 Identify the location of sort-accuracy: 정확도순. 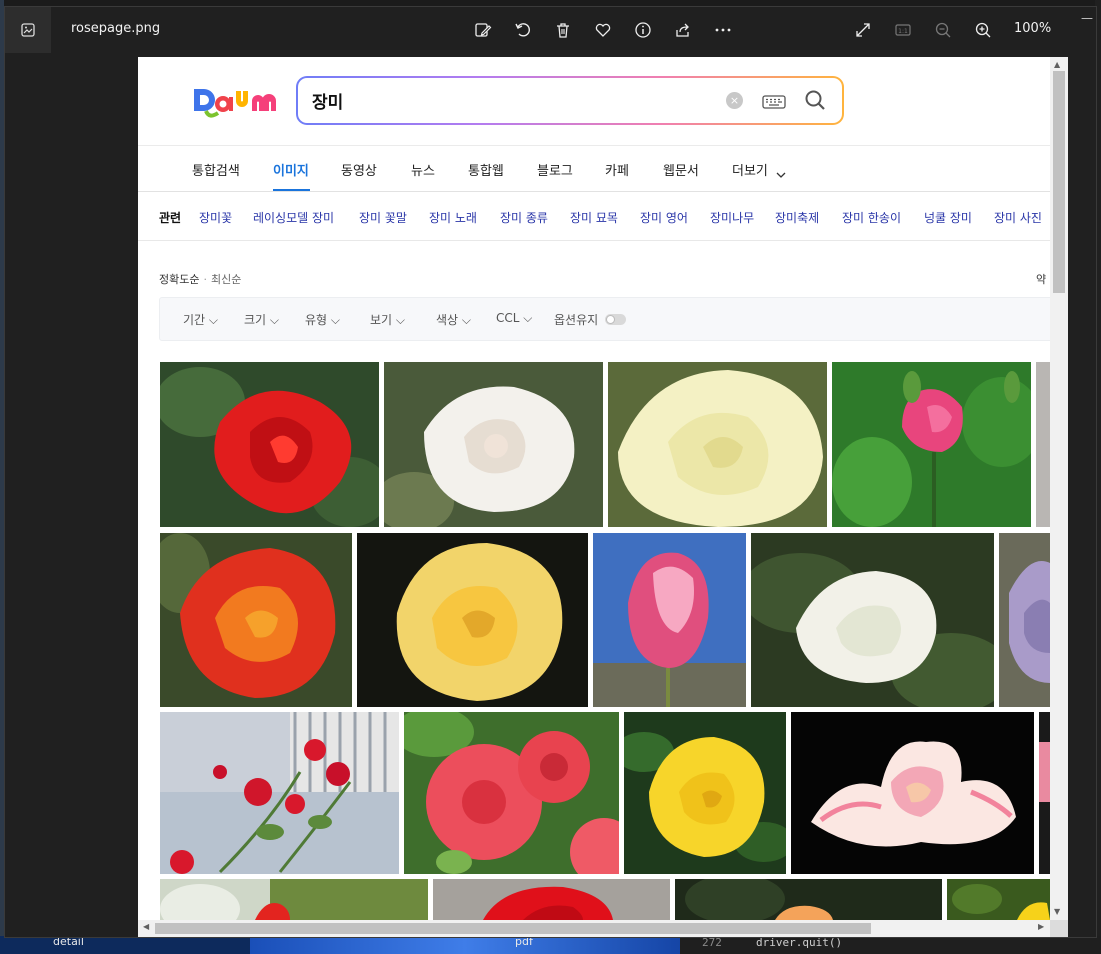
(179, 279).